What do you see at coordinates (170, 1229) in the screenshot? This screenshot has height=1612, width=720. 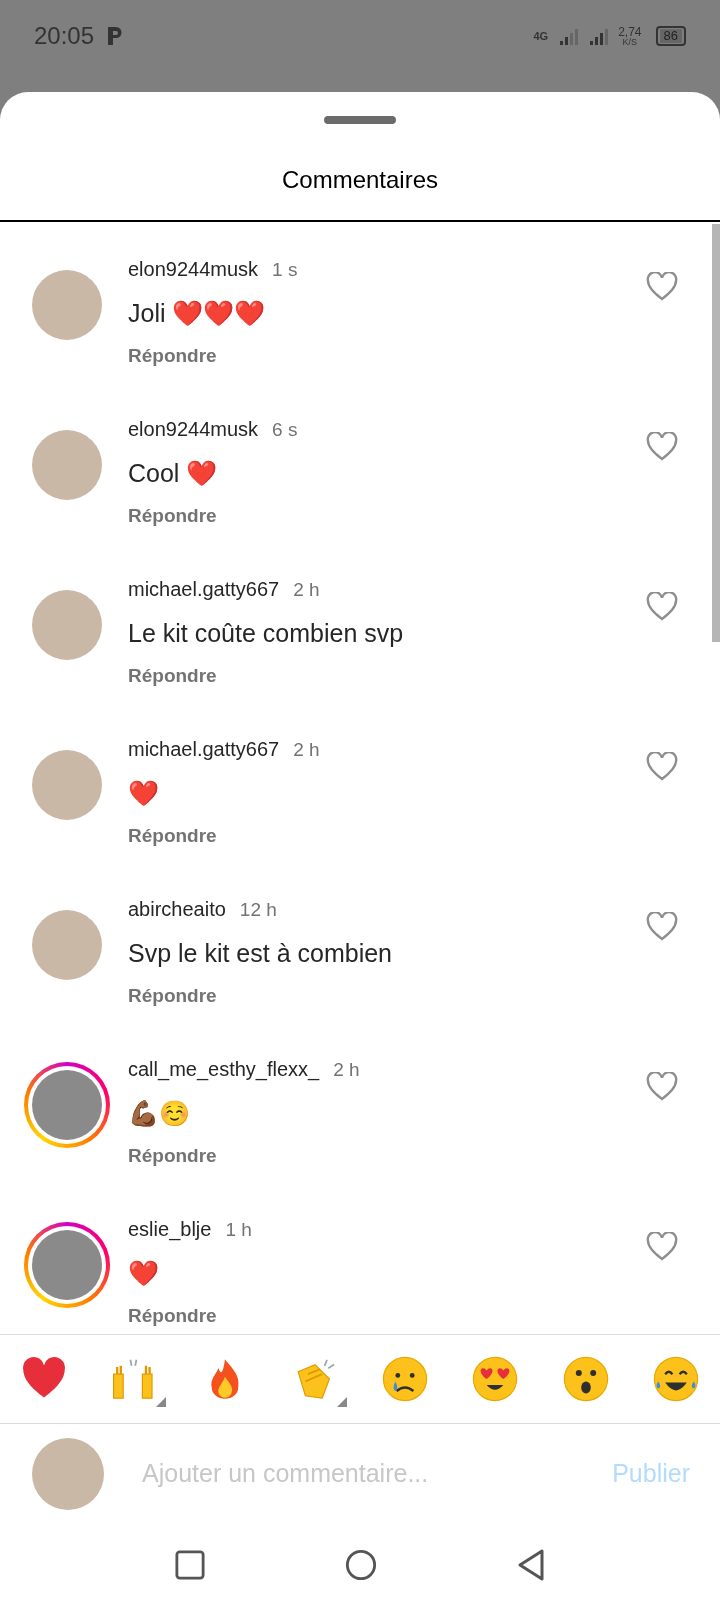 I see `username-text: eslie_blje` at bounding box center [170, 1229].